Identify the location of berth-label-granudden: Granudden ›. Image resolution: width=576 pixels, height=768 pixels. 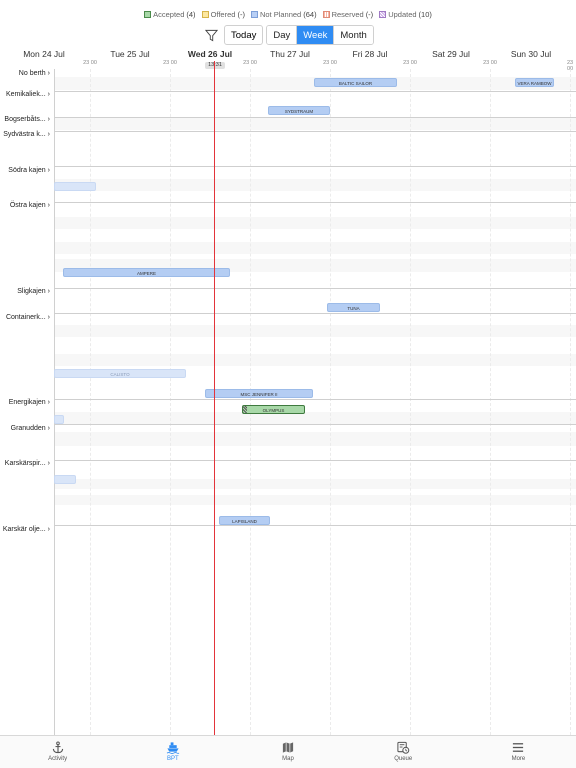
(27, 428).